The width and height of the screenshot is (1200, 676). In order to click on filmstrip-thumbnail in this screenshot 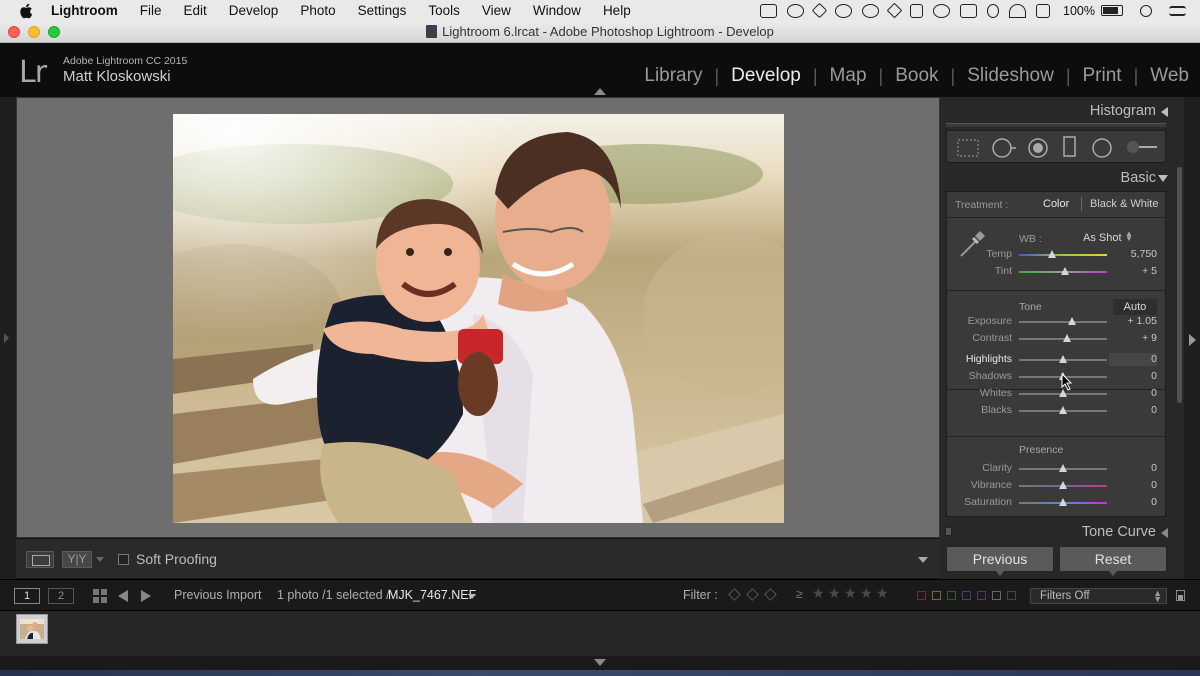, I will do `click(32, 629)`.